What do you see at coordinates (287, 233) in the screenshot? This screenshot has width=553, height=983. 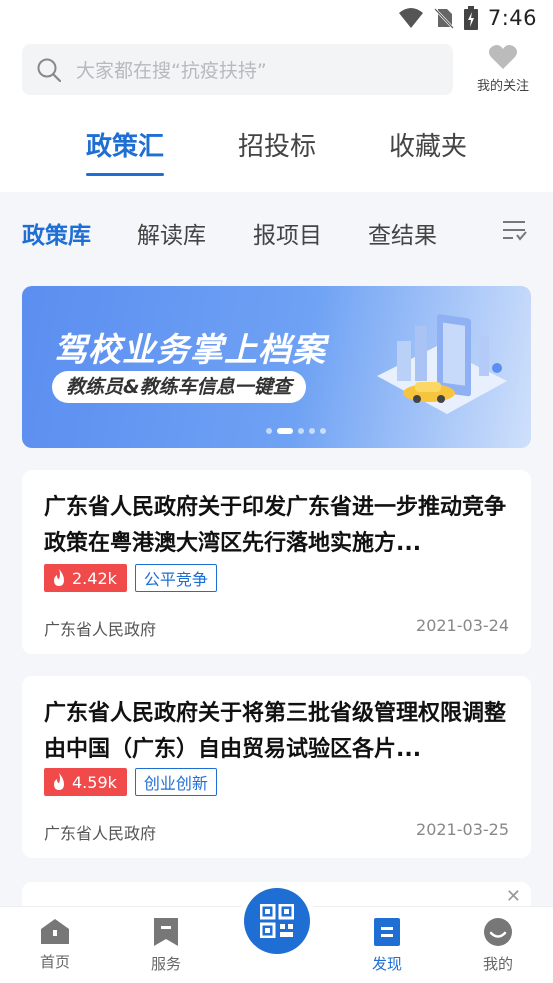 I see `subtab-apply-project: 报项目` at bounding box center [287, 233].